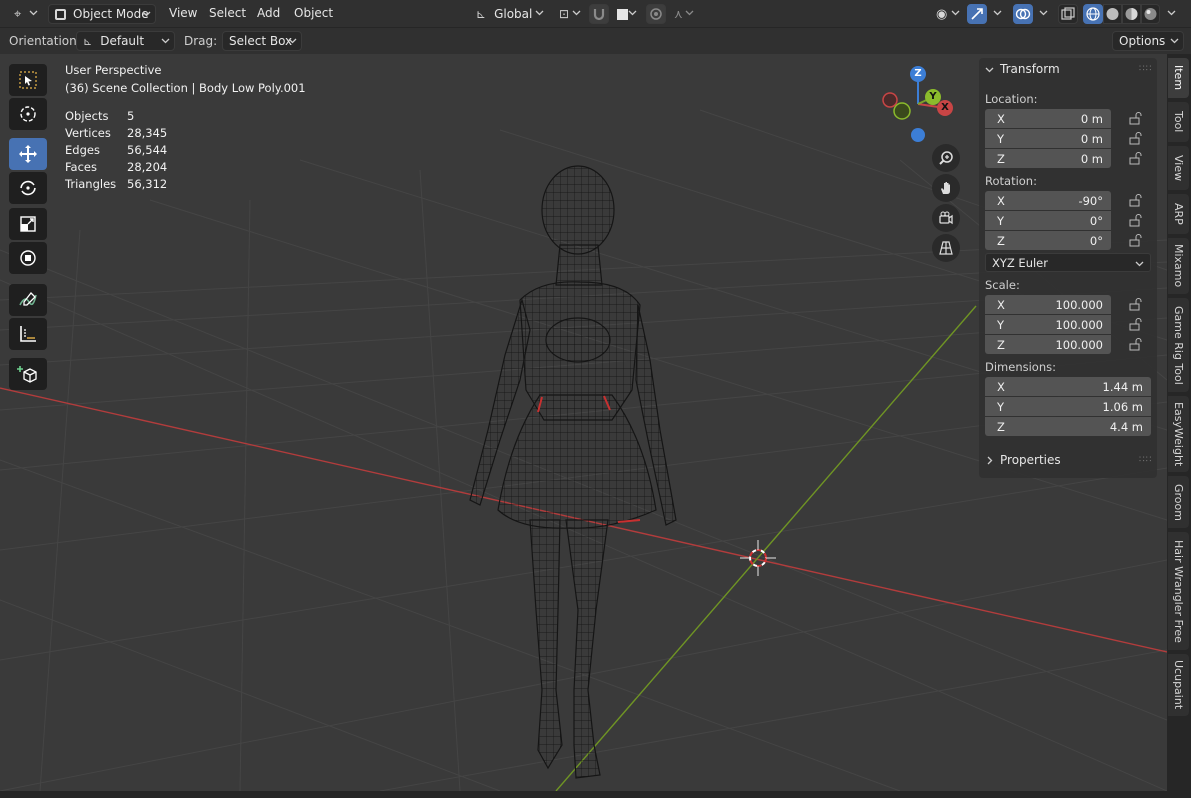 The image size is (1191, 798). I want to click on location-y-field: Y 0 m, so click(1048, 138).